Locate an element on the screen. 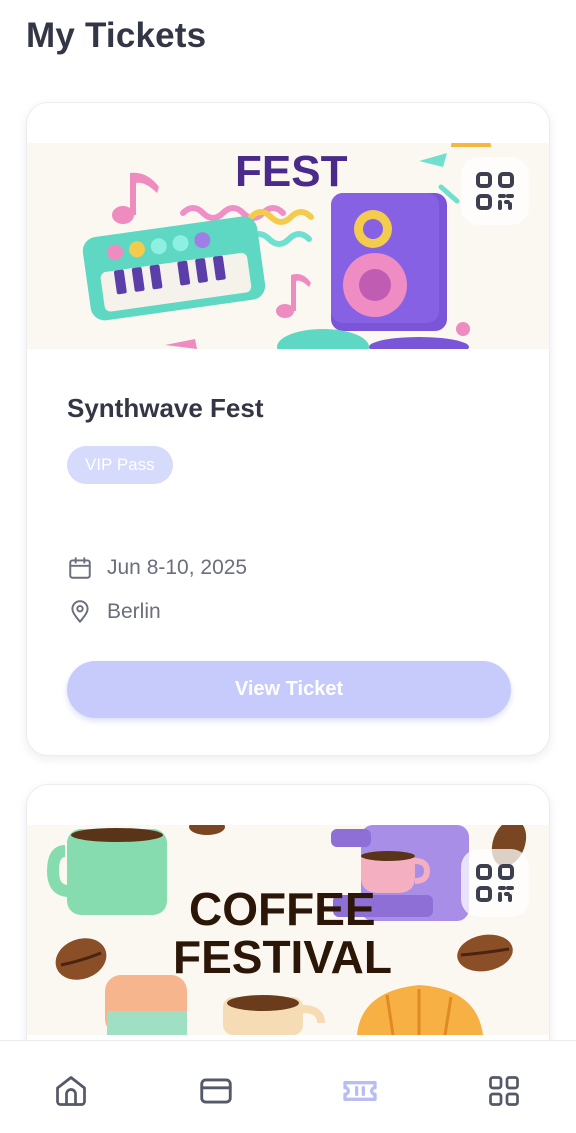 Image resolution: width=576 pixels, height=1133 pixels. card-icon is located at coordinates (216, 1091).